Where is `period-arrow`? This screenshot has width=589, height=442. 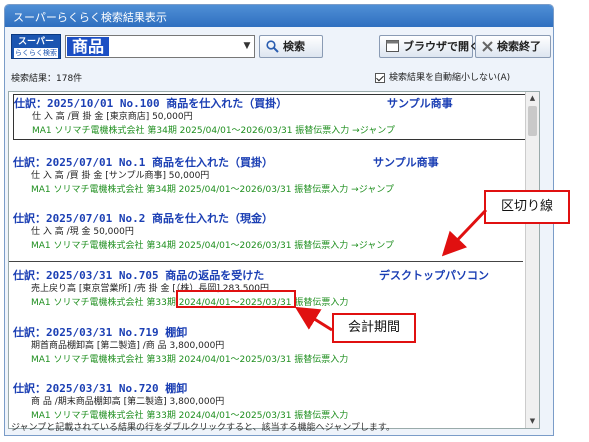 period-arrow is located at coordinates (313, 319).